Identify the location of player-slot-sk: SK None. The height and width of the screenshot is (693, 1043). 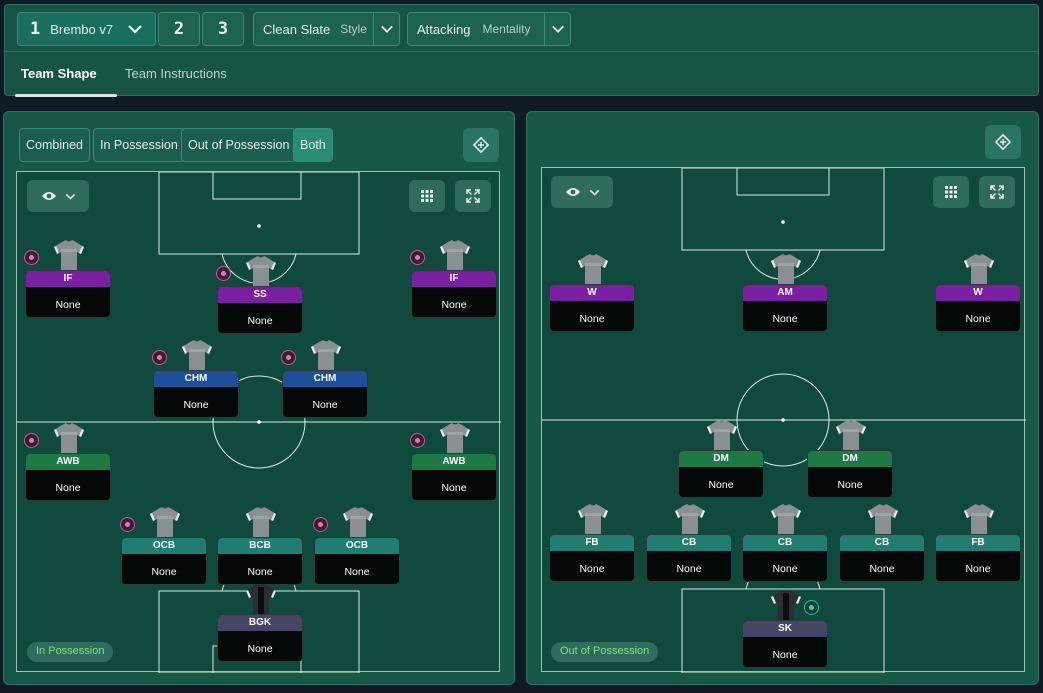
(785, 629).